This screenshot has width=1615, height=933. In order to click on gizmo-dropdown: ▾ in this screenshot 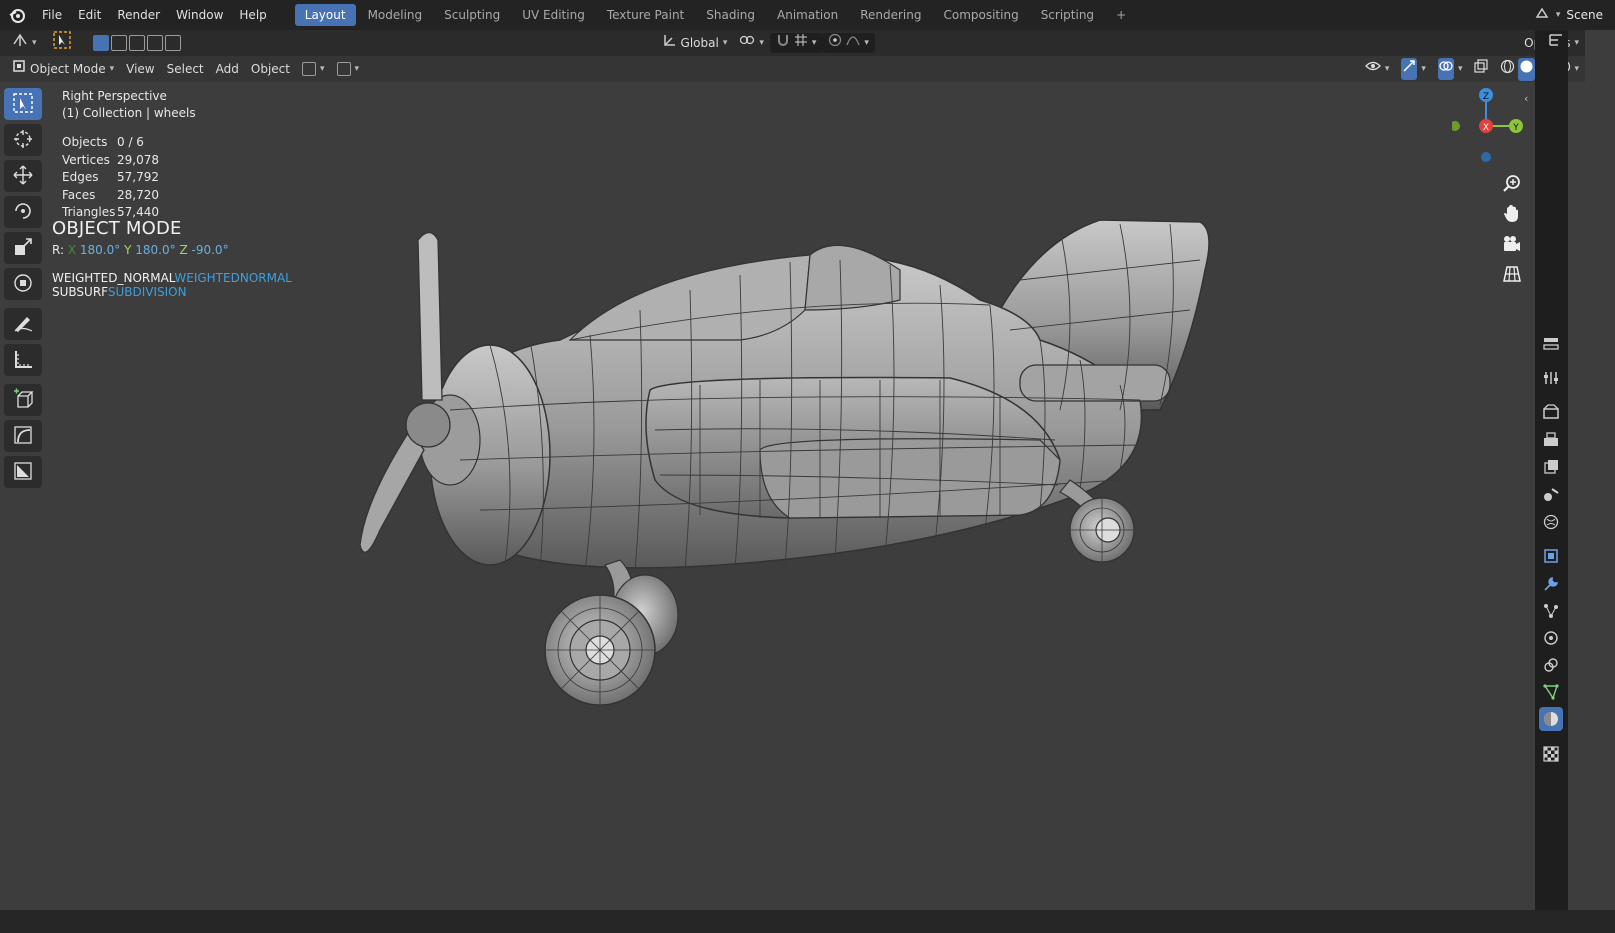, I will do `click(1413, 69)`.